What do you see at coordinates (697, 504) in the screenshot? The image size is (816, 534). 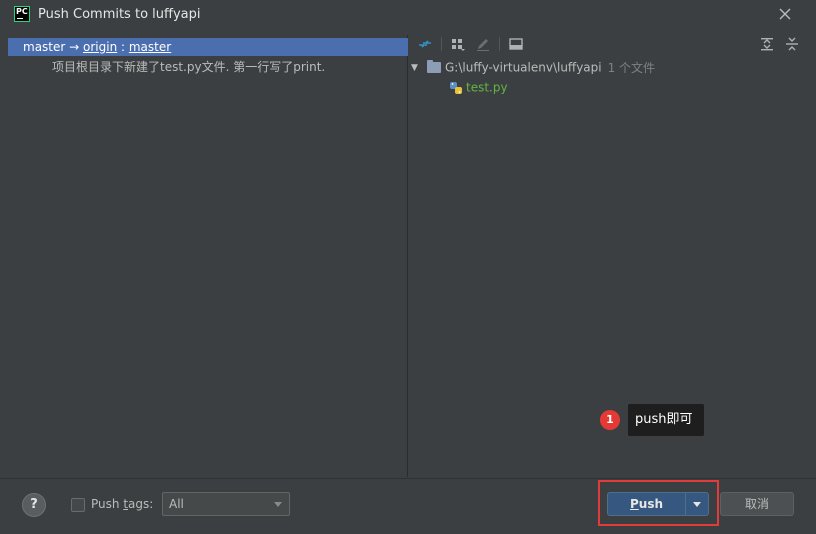 I see `push-options-chevron-icon` at bounding box center [697, 504].